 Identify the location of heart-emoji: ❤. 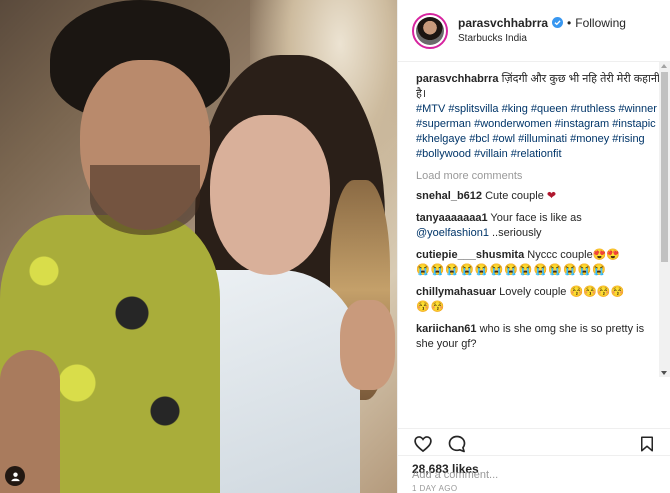
(551, 196).